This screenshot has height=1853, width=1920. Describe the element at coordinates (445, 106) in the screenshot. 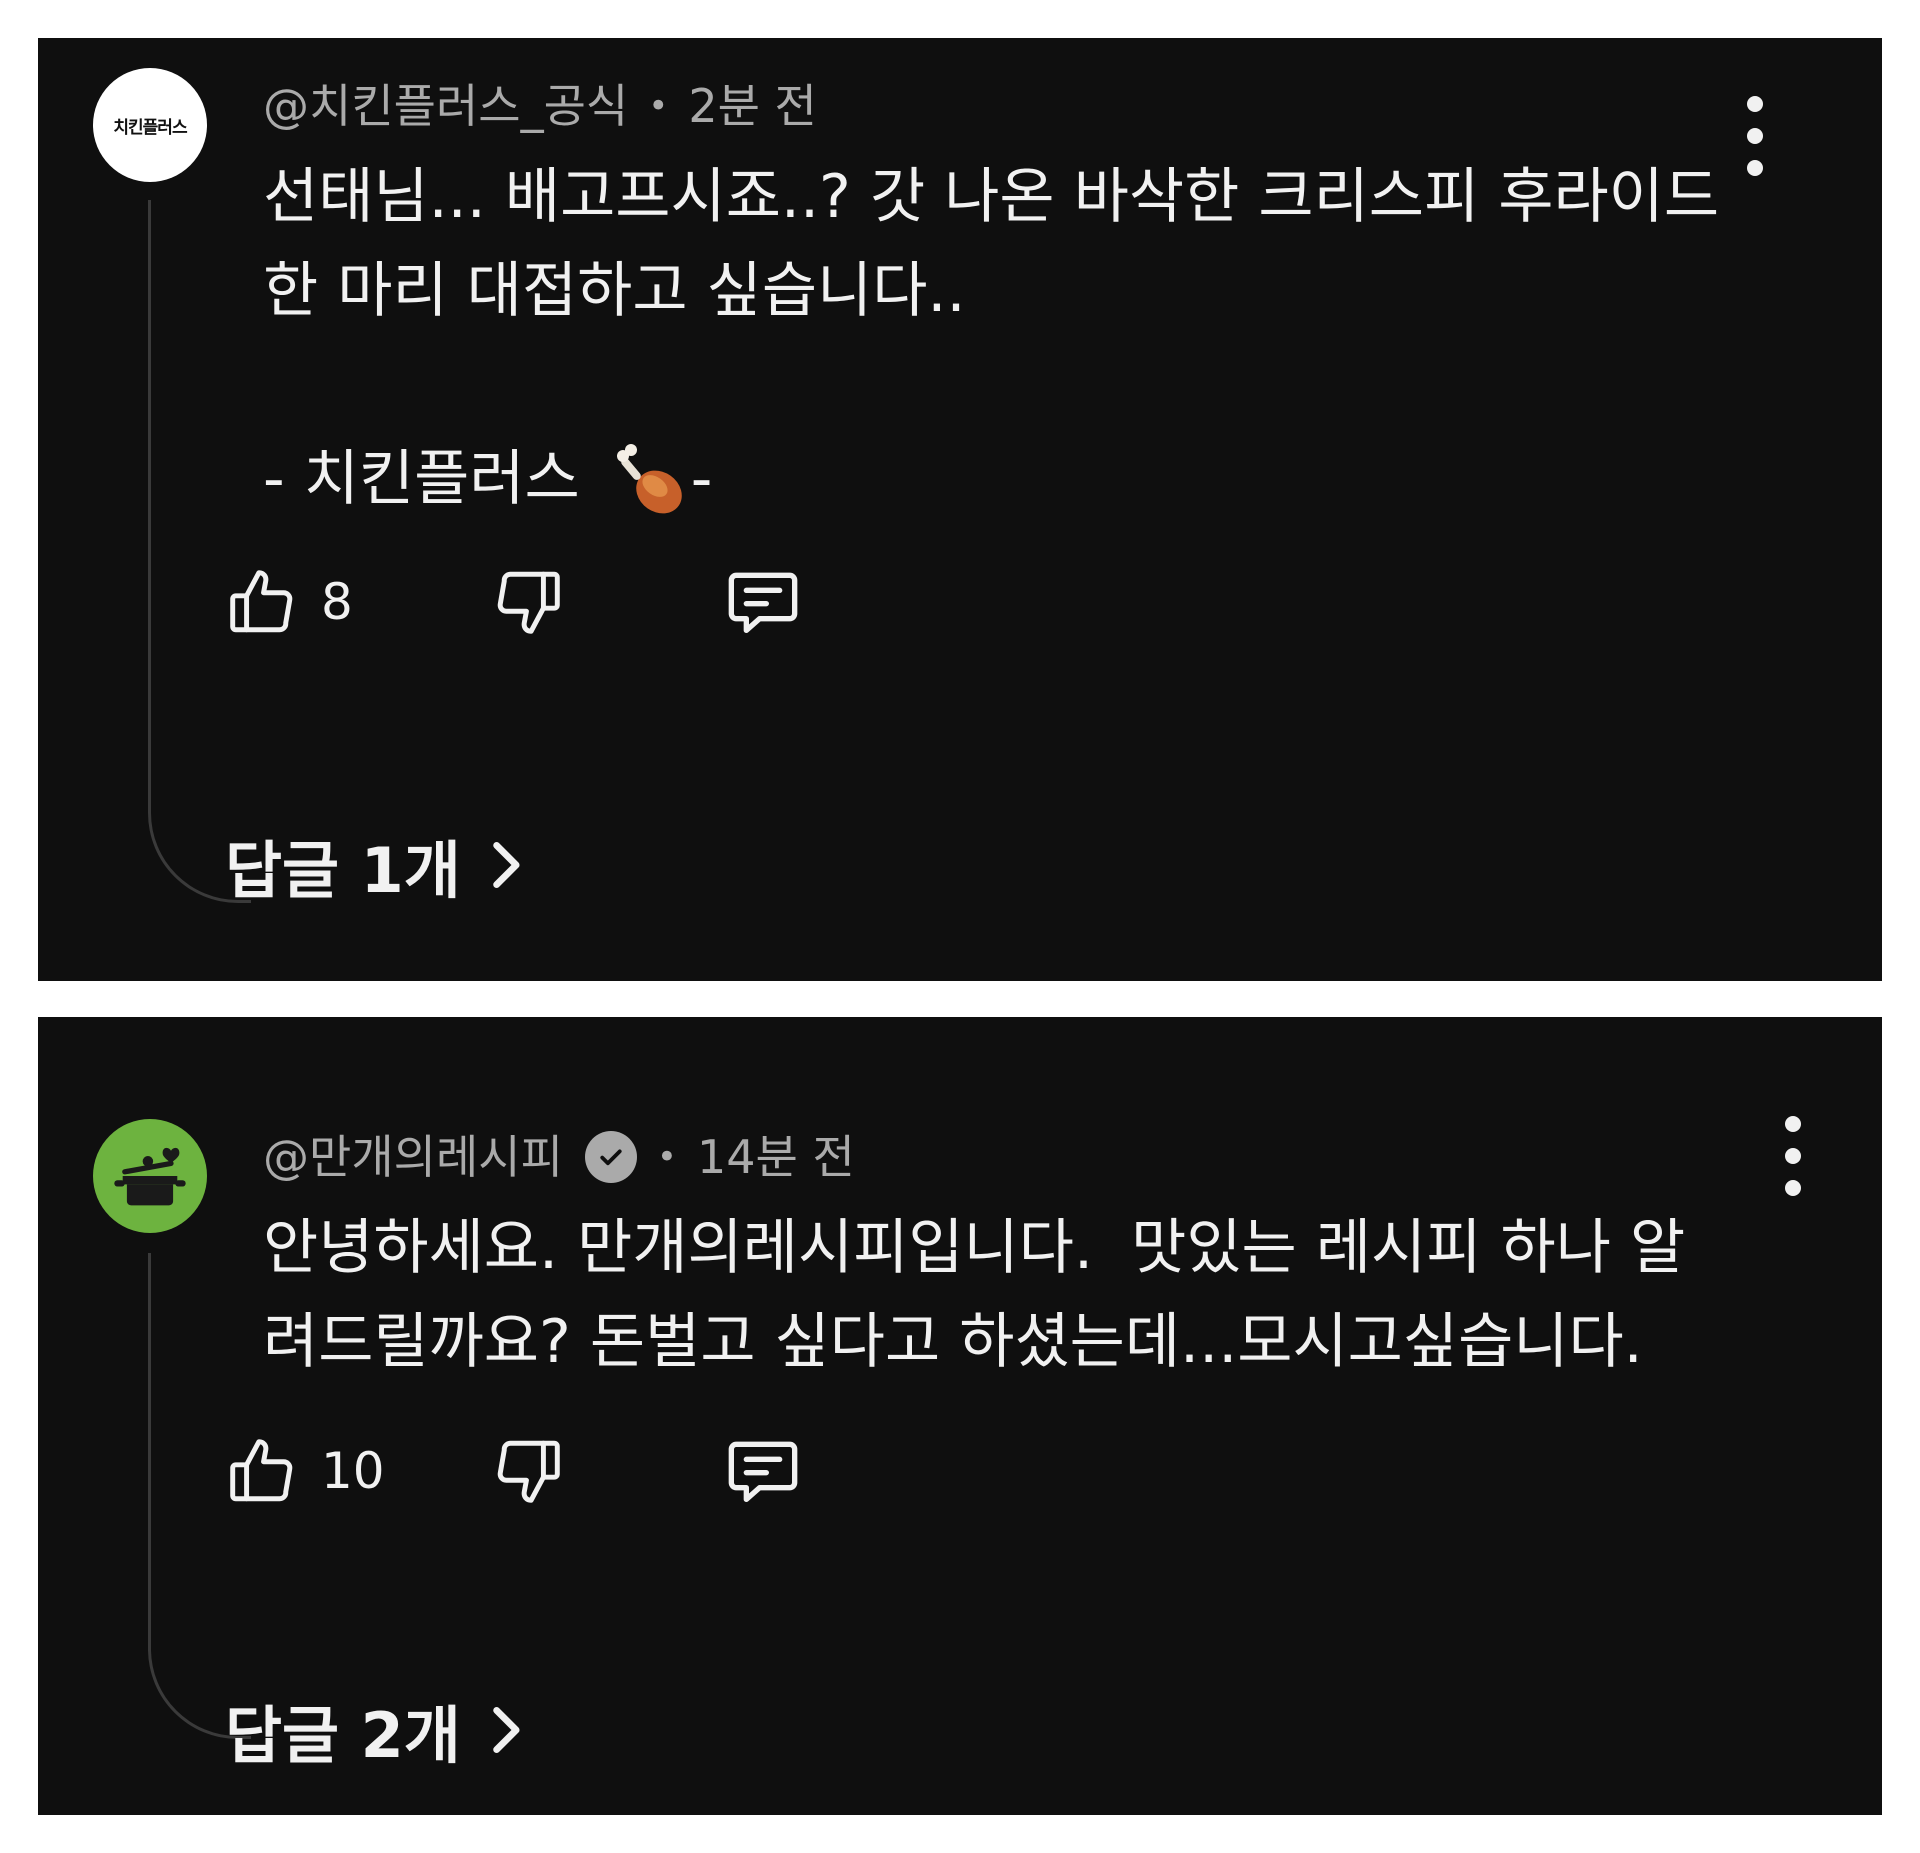

I see `comment-author-handle: @치킨플러스_공식` at that location.